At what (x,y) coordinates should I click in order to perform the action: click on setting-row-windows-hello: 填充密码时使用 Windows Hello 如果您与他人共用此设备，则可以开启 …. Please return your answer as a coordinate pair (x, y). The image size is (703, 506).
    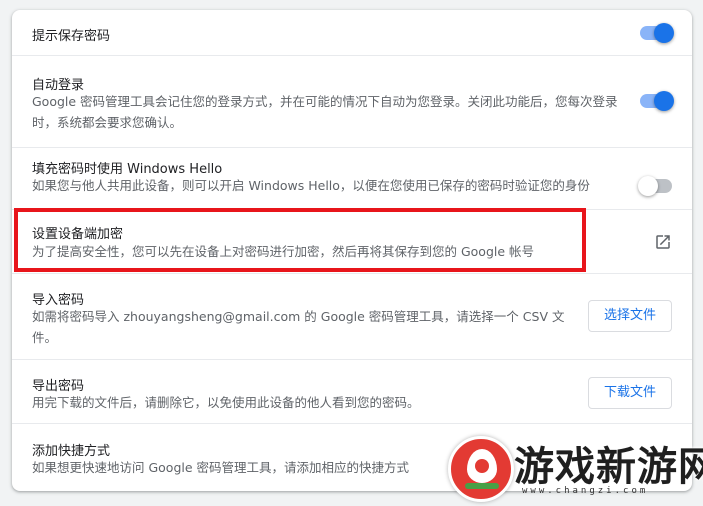
    Looking at the image, I should click on (352, 179).